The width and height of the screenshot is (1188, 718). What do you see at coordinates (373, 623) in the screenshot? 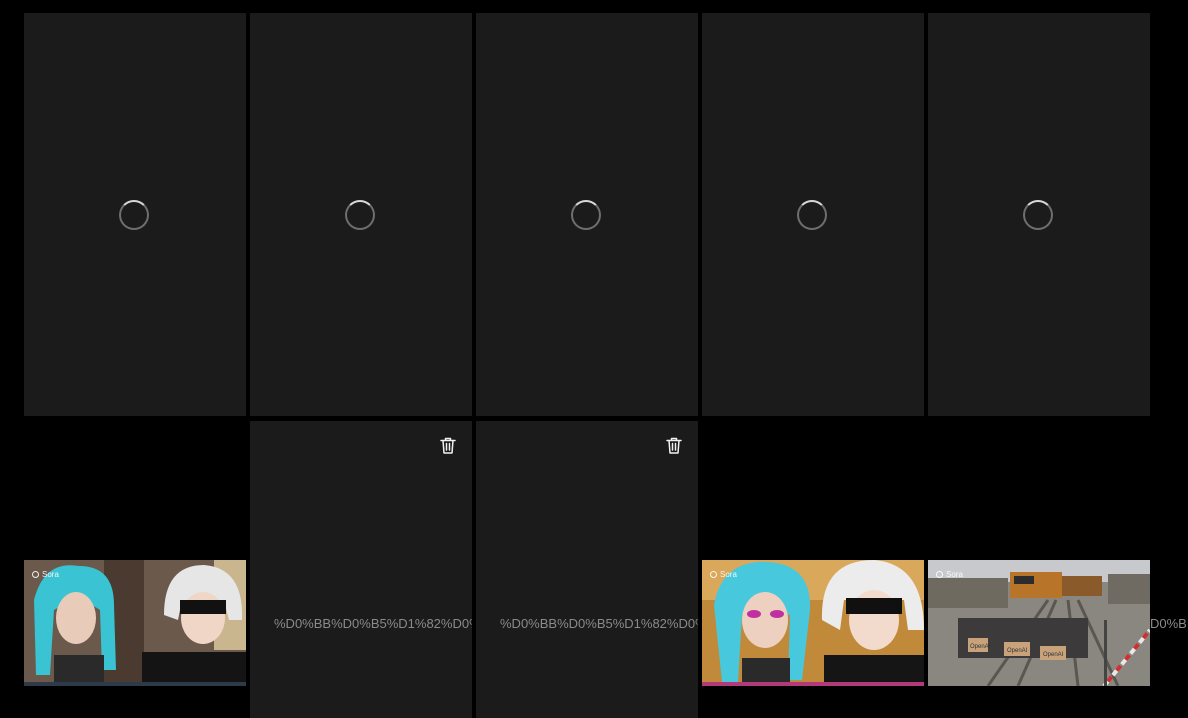
I see `broken-media-filename: %D0%BB%D0%B5%D1%82%D0%9` at bounding box center [373, 623].